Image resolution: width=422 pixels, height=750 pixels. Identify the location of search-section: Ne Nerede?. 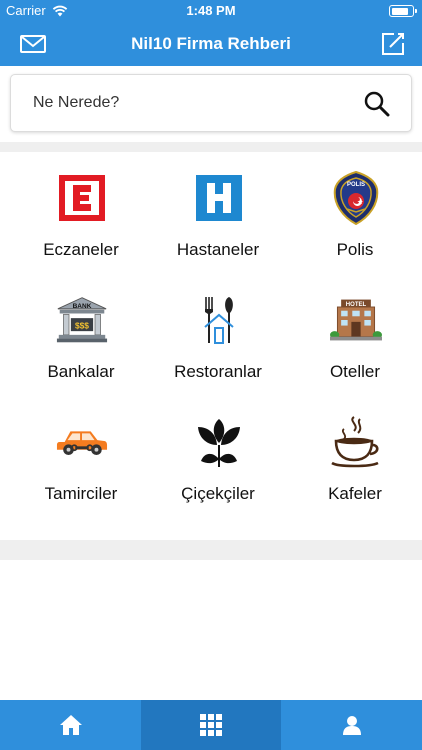
(211, 104).